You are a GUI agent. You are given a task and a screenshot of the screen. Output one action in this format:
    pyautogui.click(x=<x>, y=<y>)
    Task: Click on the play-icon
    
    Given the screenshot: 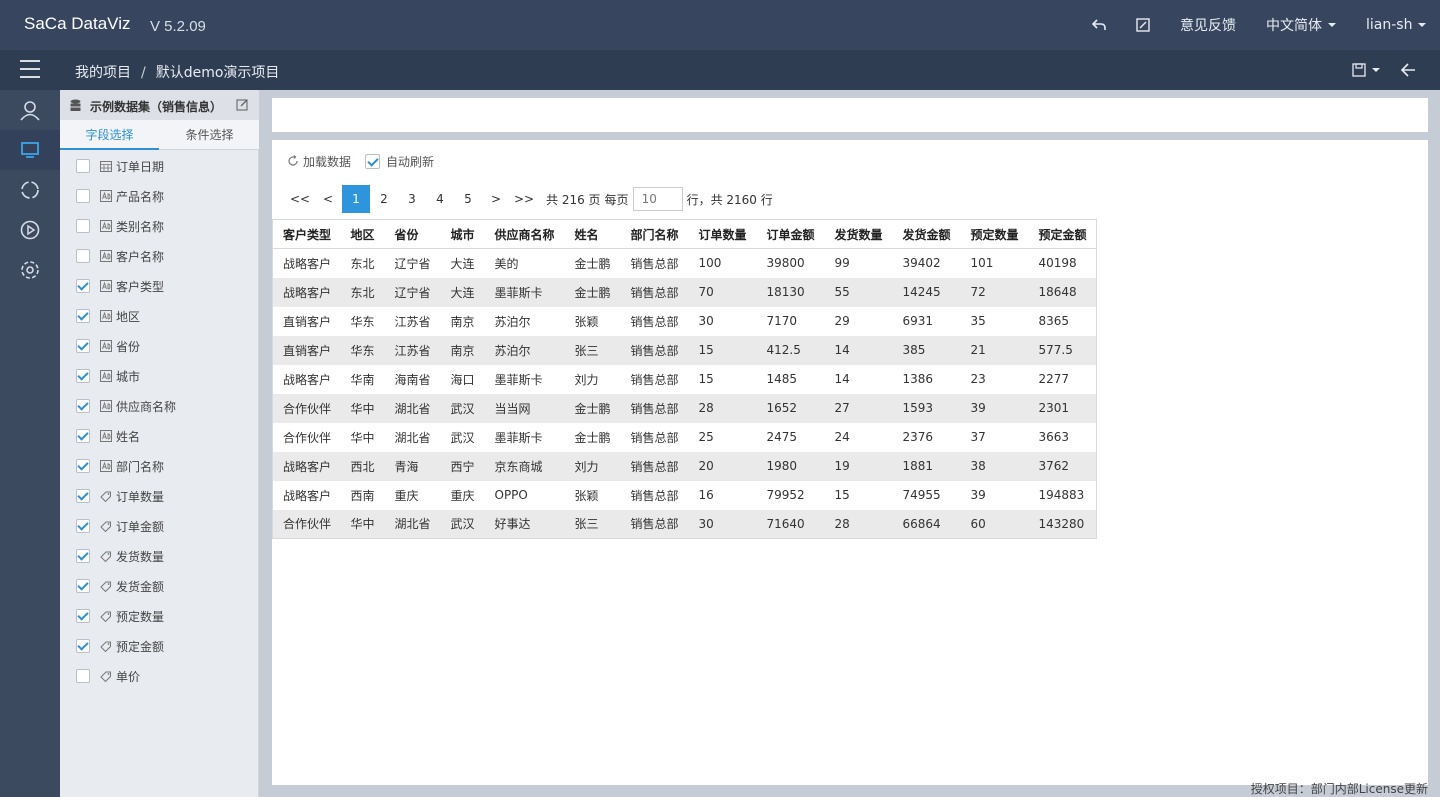 What is the action you would take?
    pyautogui.click(x=30, y=230)
    